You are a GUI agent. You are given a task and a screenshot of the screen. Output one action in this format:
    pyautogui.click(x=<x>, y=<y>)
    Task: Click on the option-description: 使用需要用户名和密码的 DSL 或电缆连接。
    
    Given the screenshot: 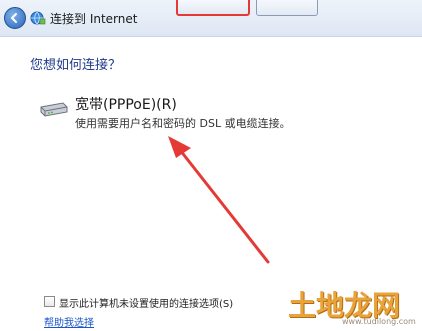 What is the action you would take?
    pyautogui.click(x=183, y=123)
    